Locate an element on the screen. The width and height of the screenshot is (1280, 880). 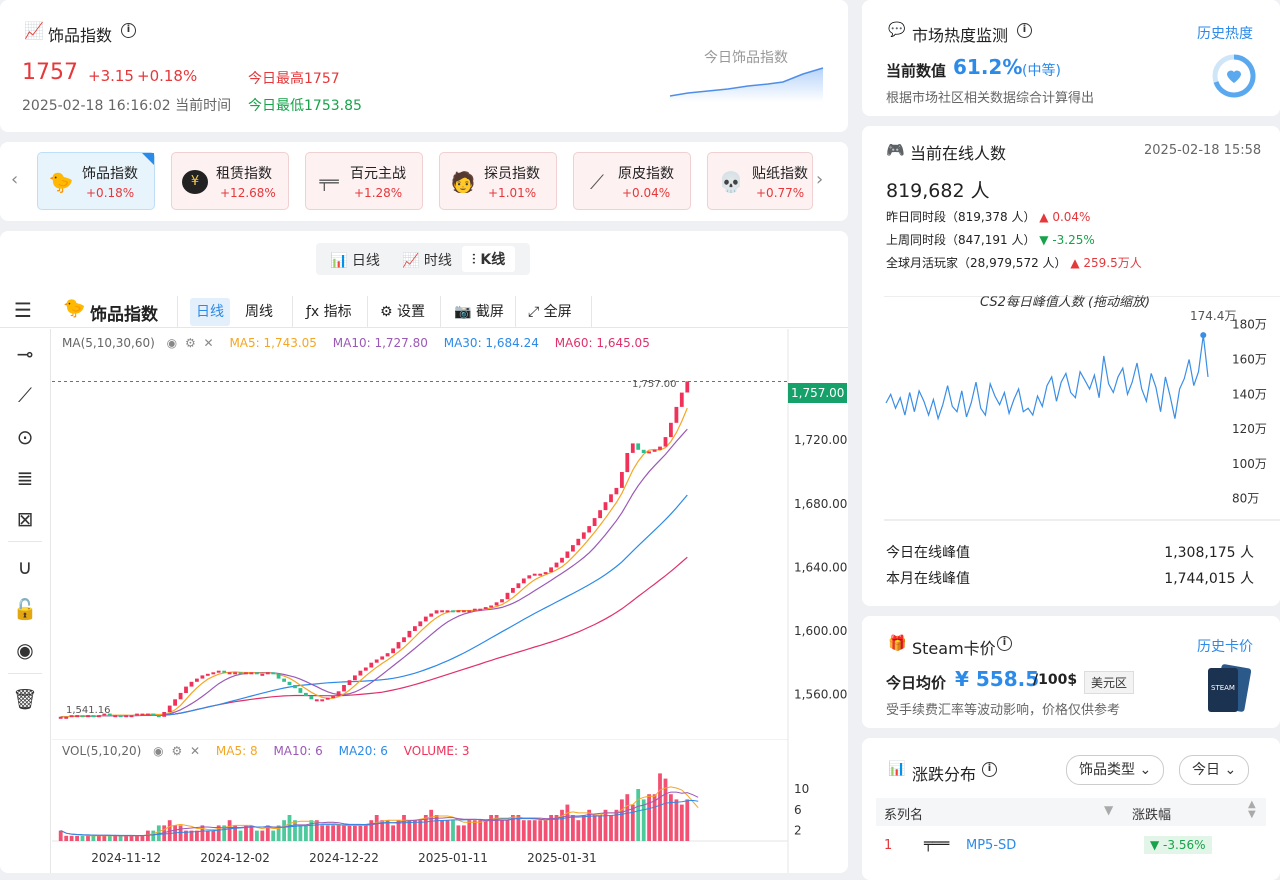
tile-index: 🐤 饰品指数 +0.18% is located at coordinates (96, 181).